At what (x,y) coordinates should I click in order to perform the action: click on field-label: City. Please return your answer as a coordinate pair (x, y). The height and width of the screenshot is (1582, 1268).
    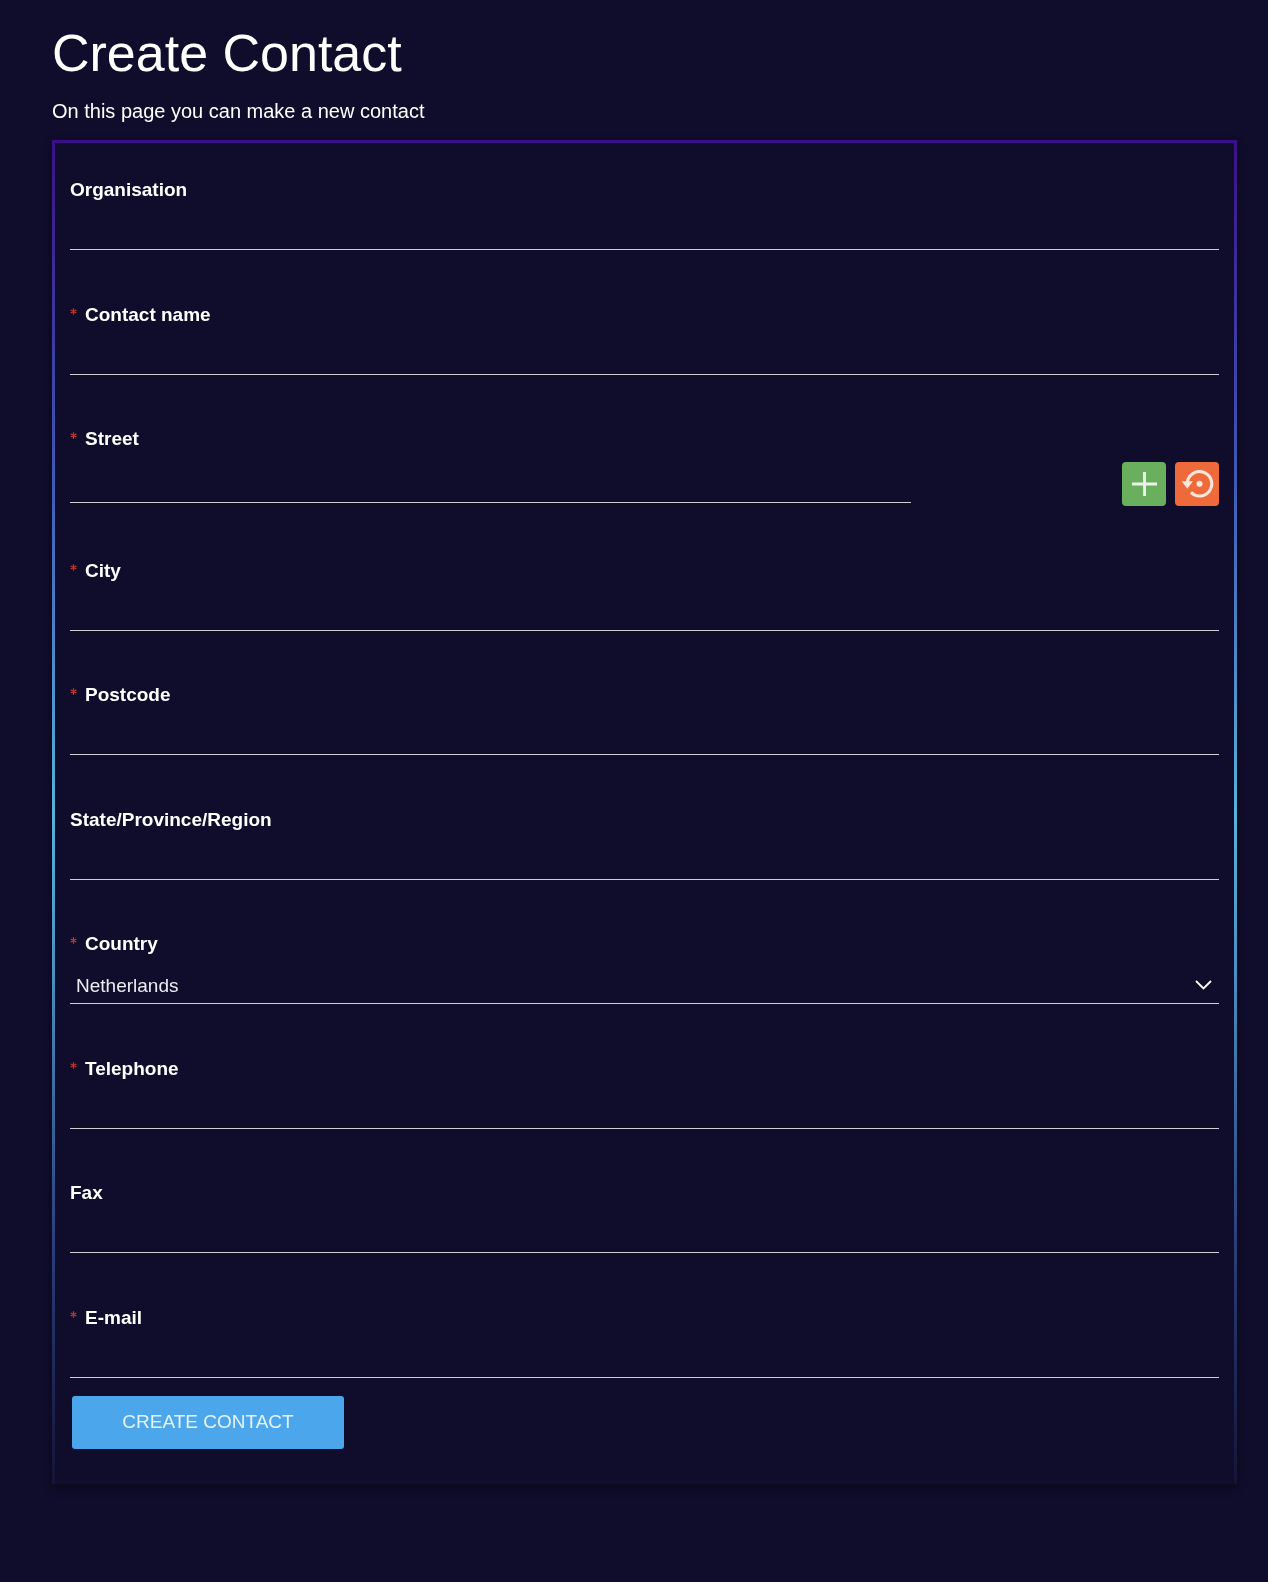
    Looking at the image, I should click on (103, 570).